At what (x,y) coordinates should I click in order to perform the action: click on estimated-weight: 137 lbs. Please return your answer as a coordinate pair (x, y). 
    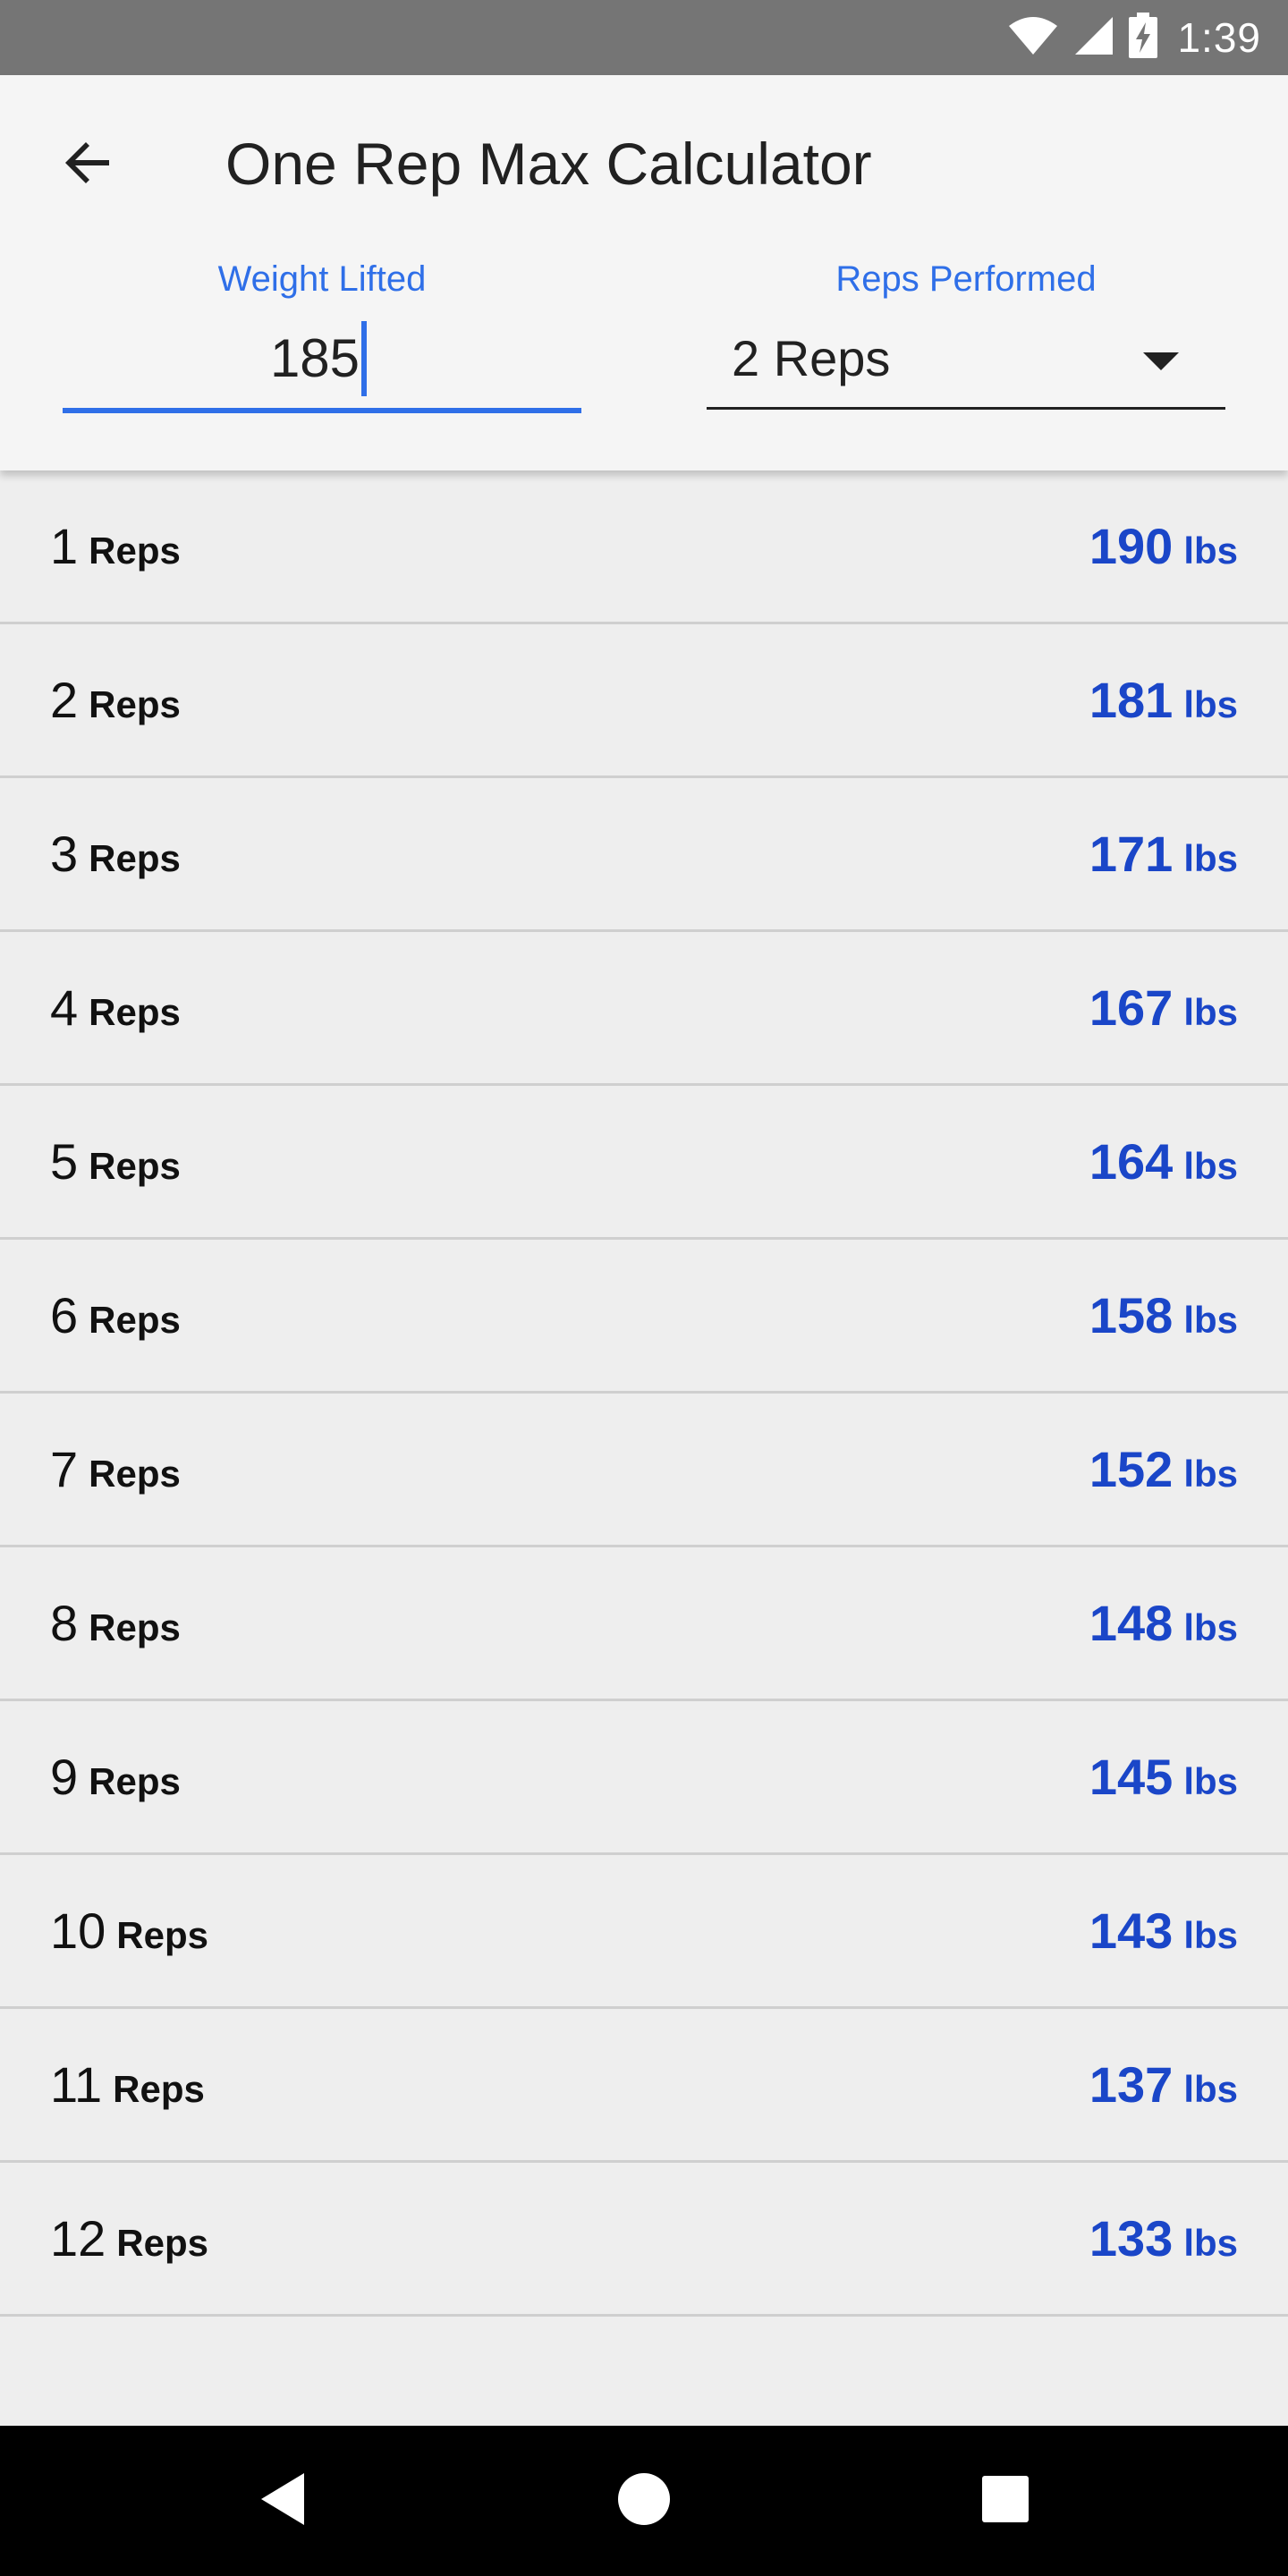
    Looking at the image, I should click on (1163, 2084).